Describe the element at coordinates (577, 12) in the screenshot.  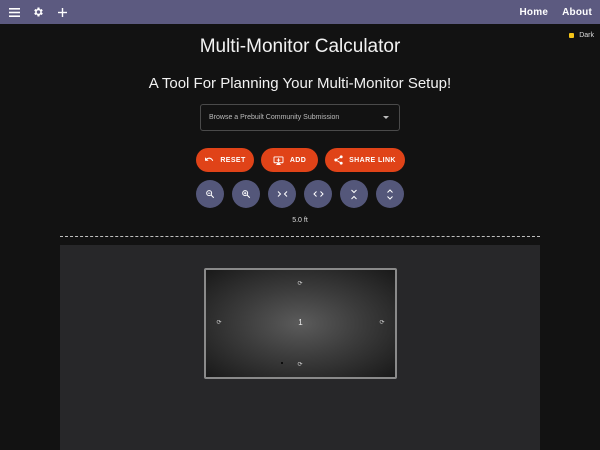
I see `nav-about-link: About` at that location.